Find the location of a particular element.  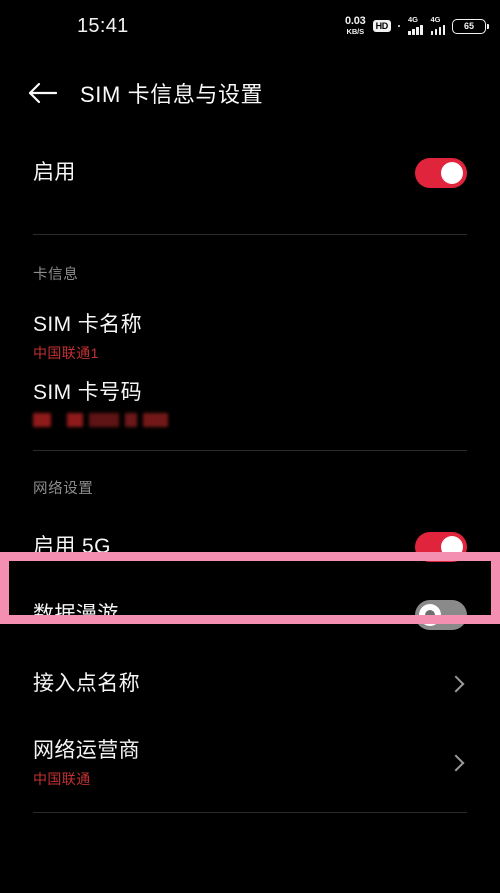

row-sim-name: SIM 卡名称 中国联通1 is located at coordinates (250, 327).